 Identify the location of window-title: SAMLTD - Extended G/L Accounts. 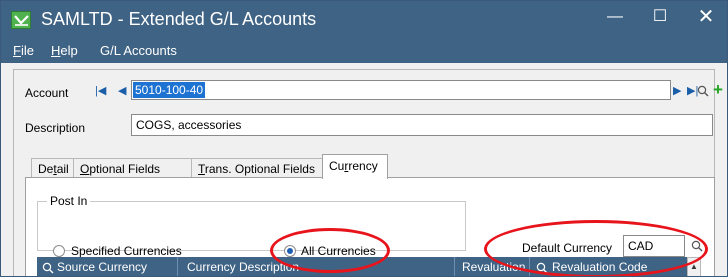
(179, 19).